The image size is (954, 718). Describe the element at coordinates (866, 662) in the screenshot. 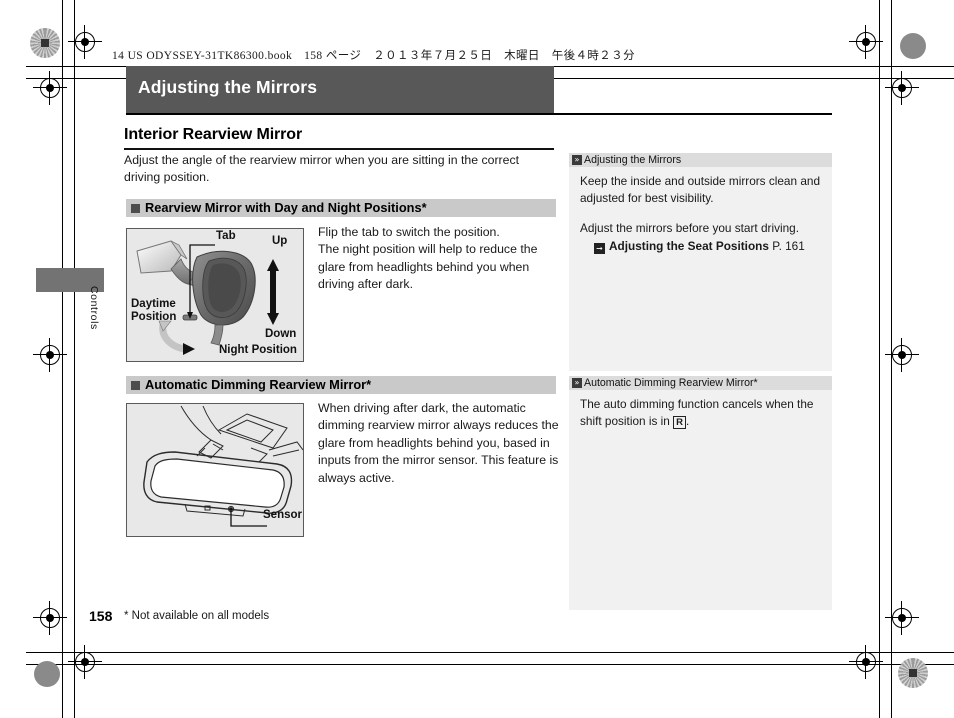

I see `registration-mark-bottom-center-right` at that location.